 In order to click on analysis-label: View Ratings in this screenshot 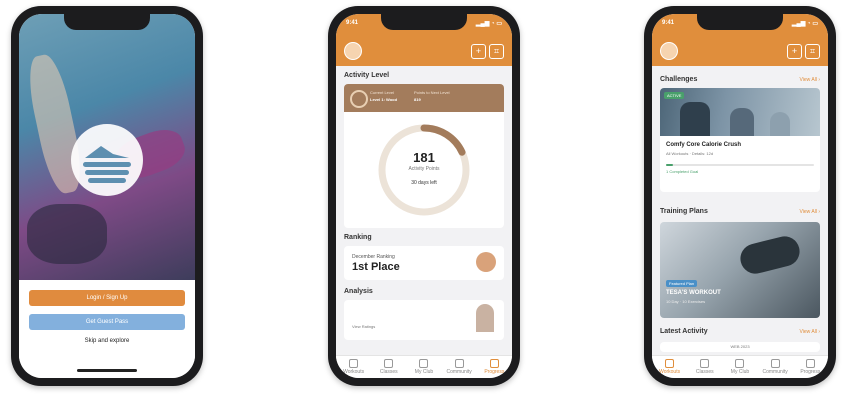, I will do `click(364, 326)`.